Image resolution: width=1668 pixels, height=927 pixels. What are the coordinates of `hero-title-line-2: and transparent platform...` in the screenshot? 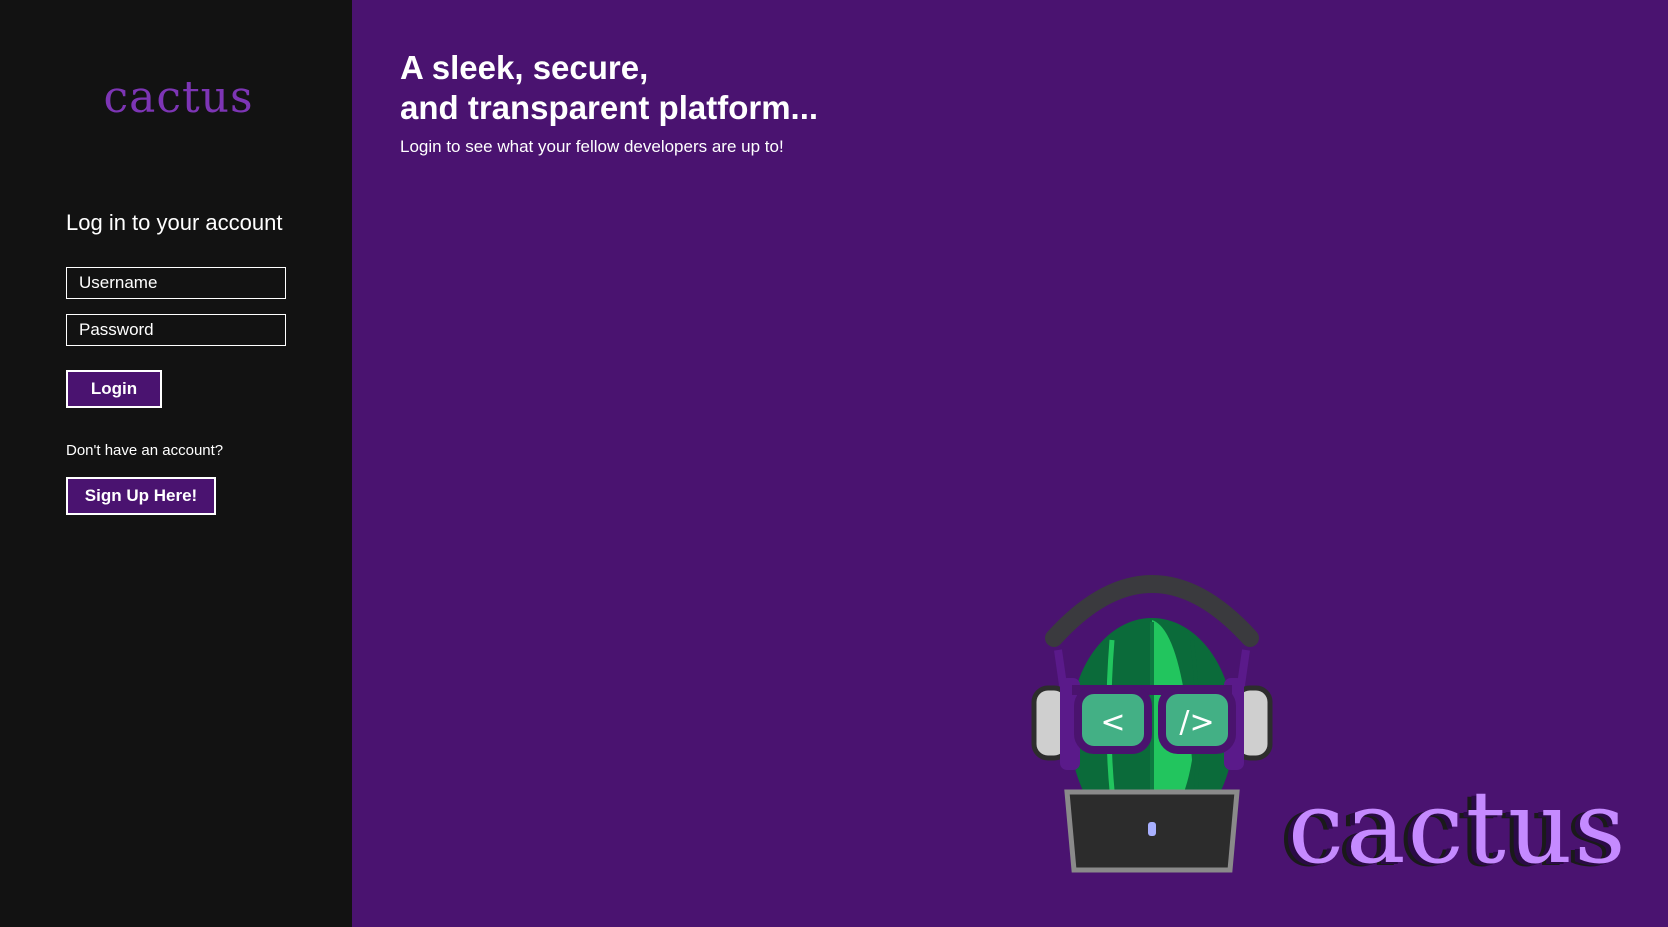 It's located at (609, 107).